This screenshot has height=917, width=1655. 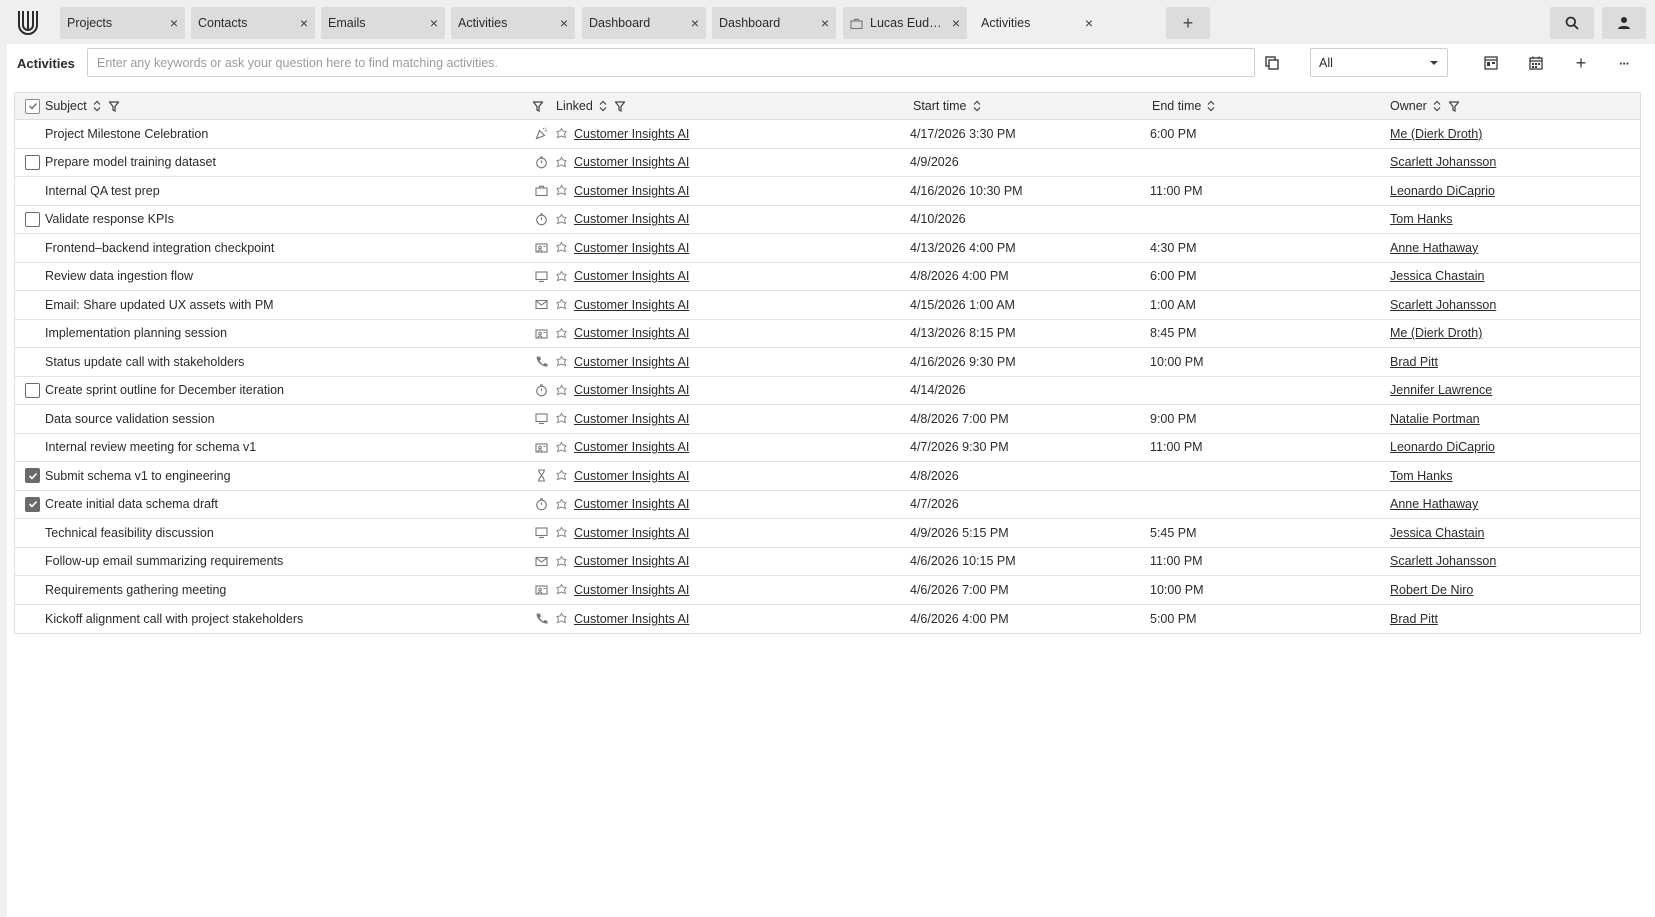 I want to click on activity-filter-select: All, so click(x=1379, y=62).